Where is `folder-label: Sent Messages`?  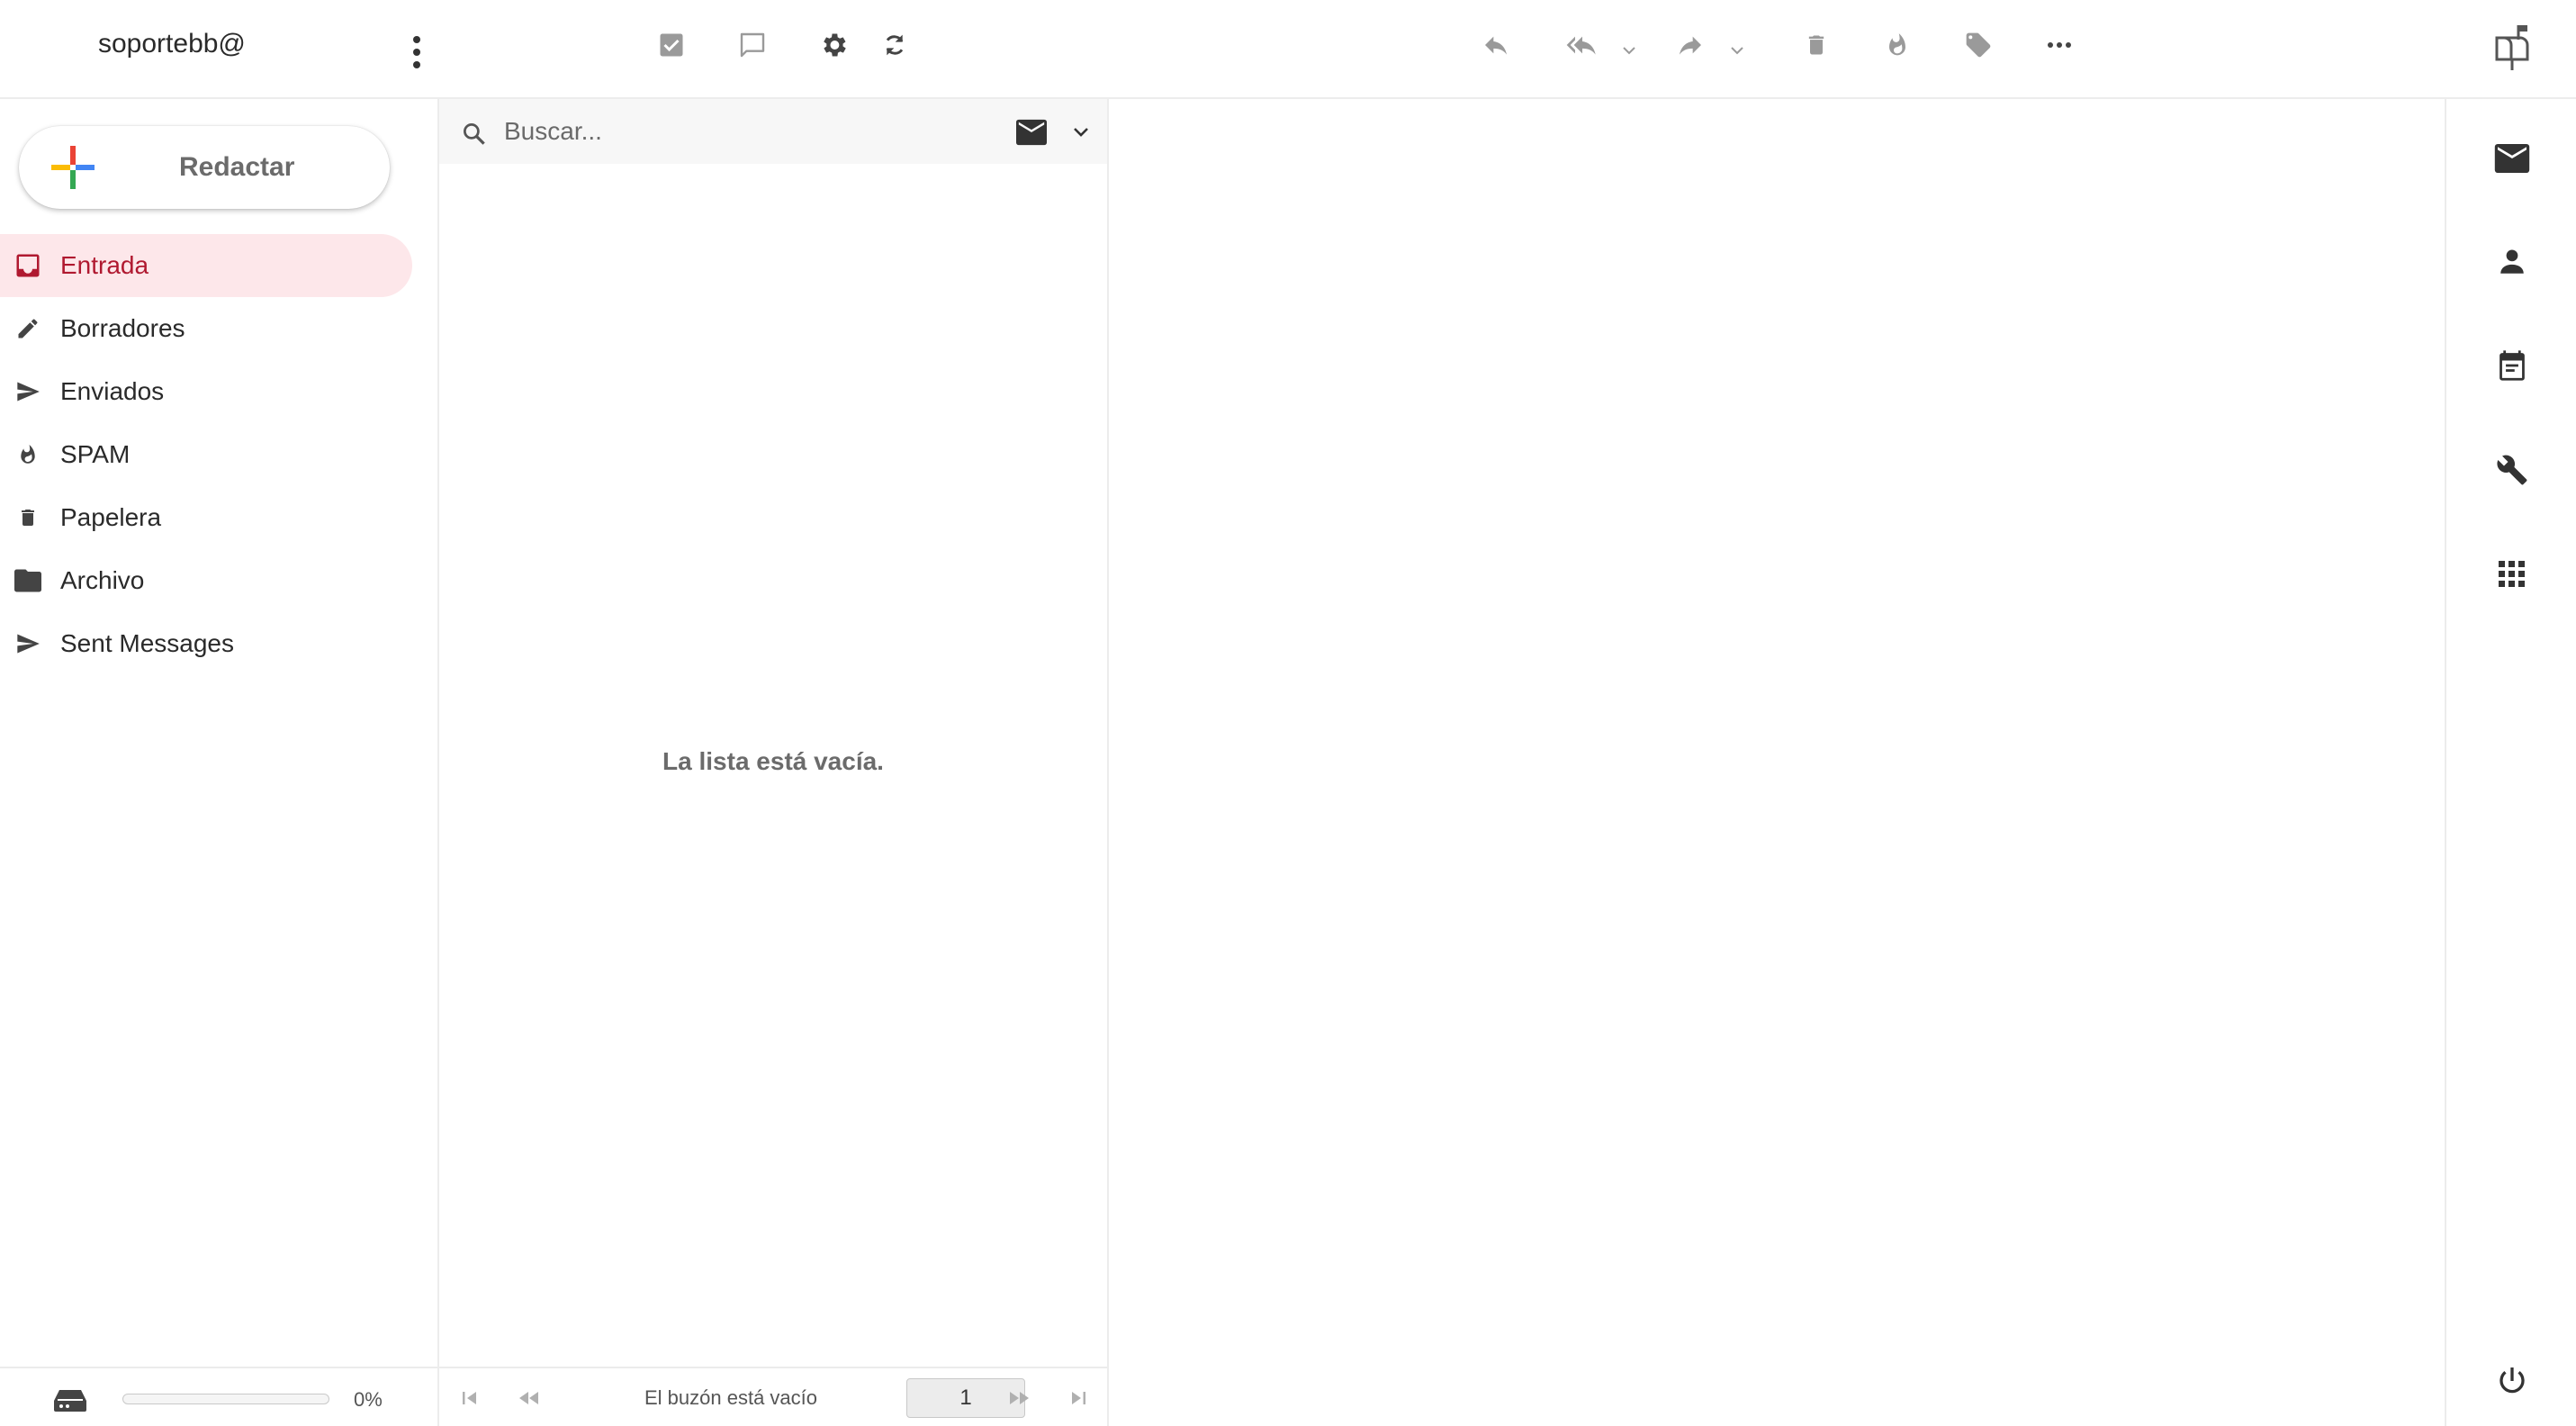
folder-label: Sent Messages is located at coordinates (147, 643).